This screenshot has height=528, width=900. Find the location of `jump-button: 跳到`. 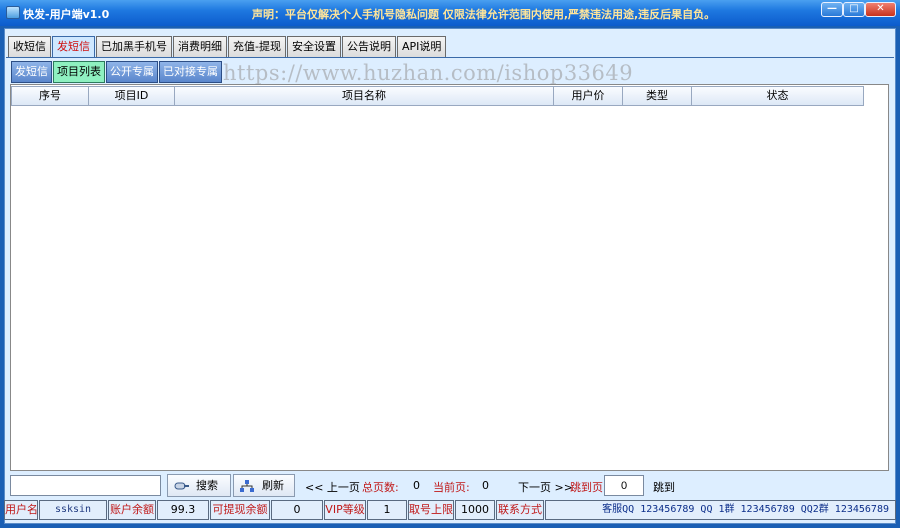

jump-button: 跳到 is located at coordinates (664, 487).